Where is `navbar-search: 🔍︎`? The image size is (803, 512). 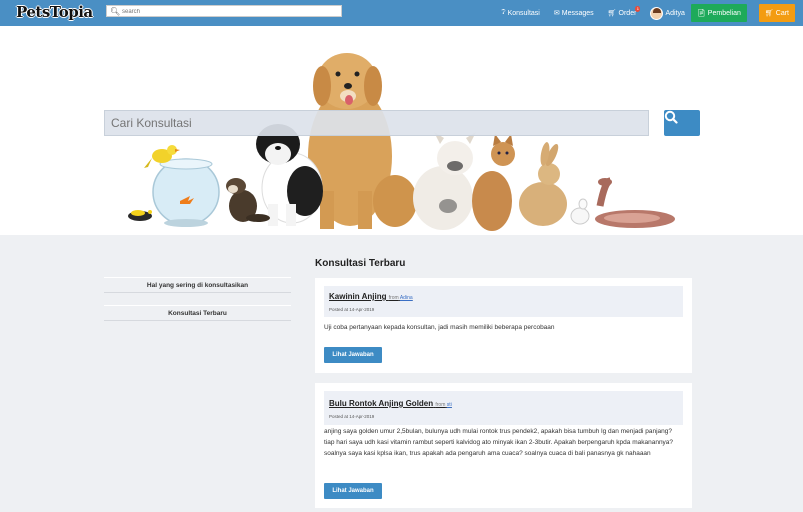 navbar-search: 🔍︎ is located at coordinates (224, 11).